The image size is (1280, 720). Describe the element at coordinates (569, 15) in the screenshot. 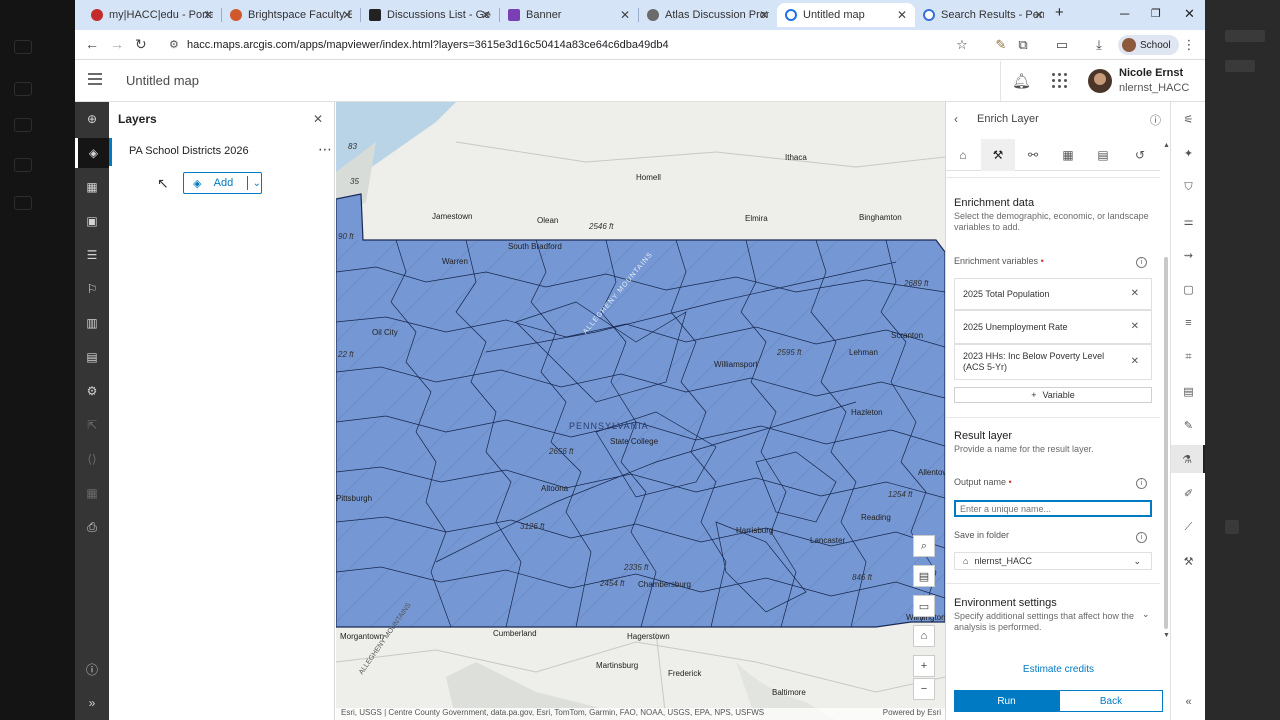

I see `tab-banner: Banner ✕` at that location.